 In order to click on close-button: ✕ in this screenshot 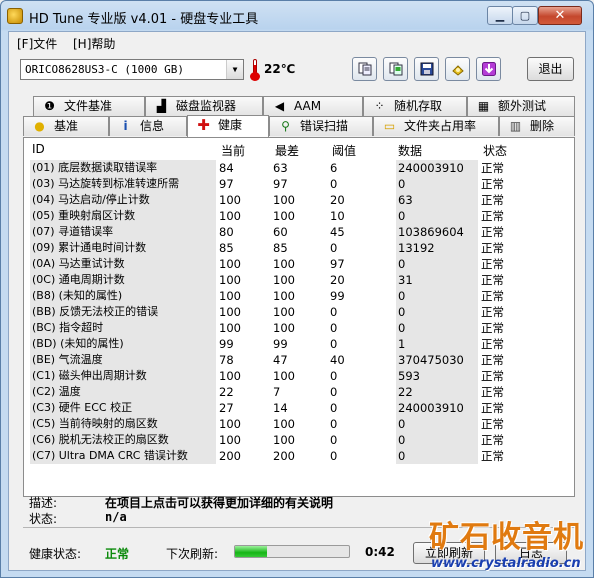, I will do `click(560, 15)`.